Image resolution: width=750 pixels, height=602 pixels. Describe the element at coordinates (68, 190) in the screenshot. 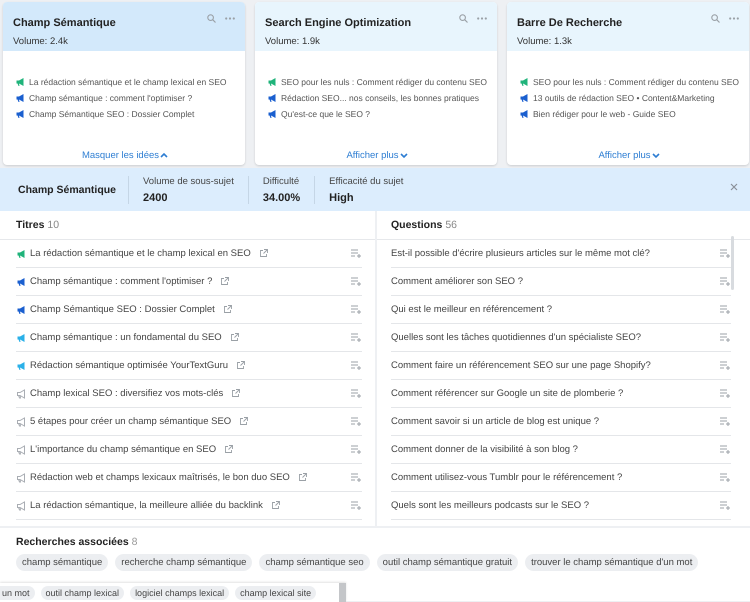

I see `topic-title: Champ Sémantique` at that location.